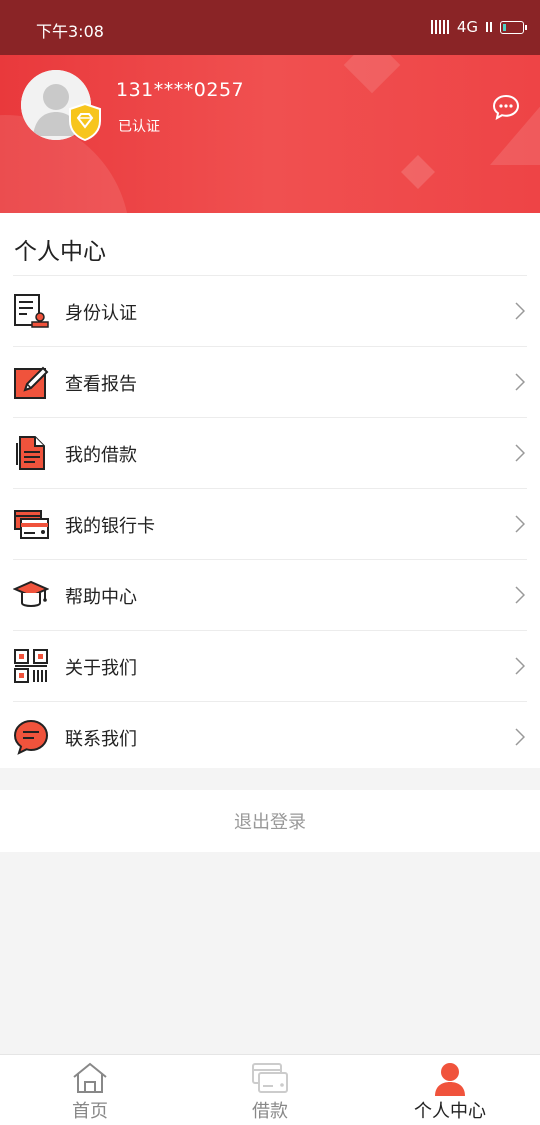 Image resolution: width=540 pixels, height=1125 pixels. What do you see at coordinates (270, 1078) in the screenshot?
I see `loan-card-icon` at bounding box center [270, 1078].